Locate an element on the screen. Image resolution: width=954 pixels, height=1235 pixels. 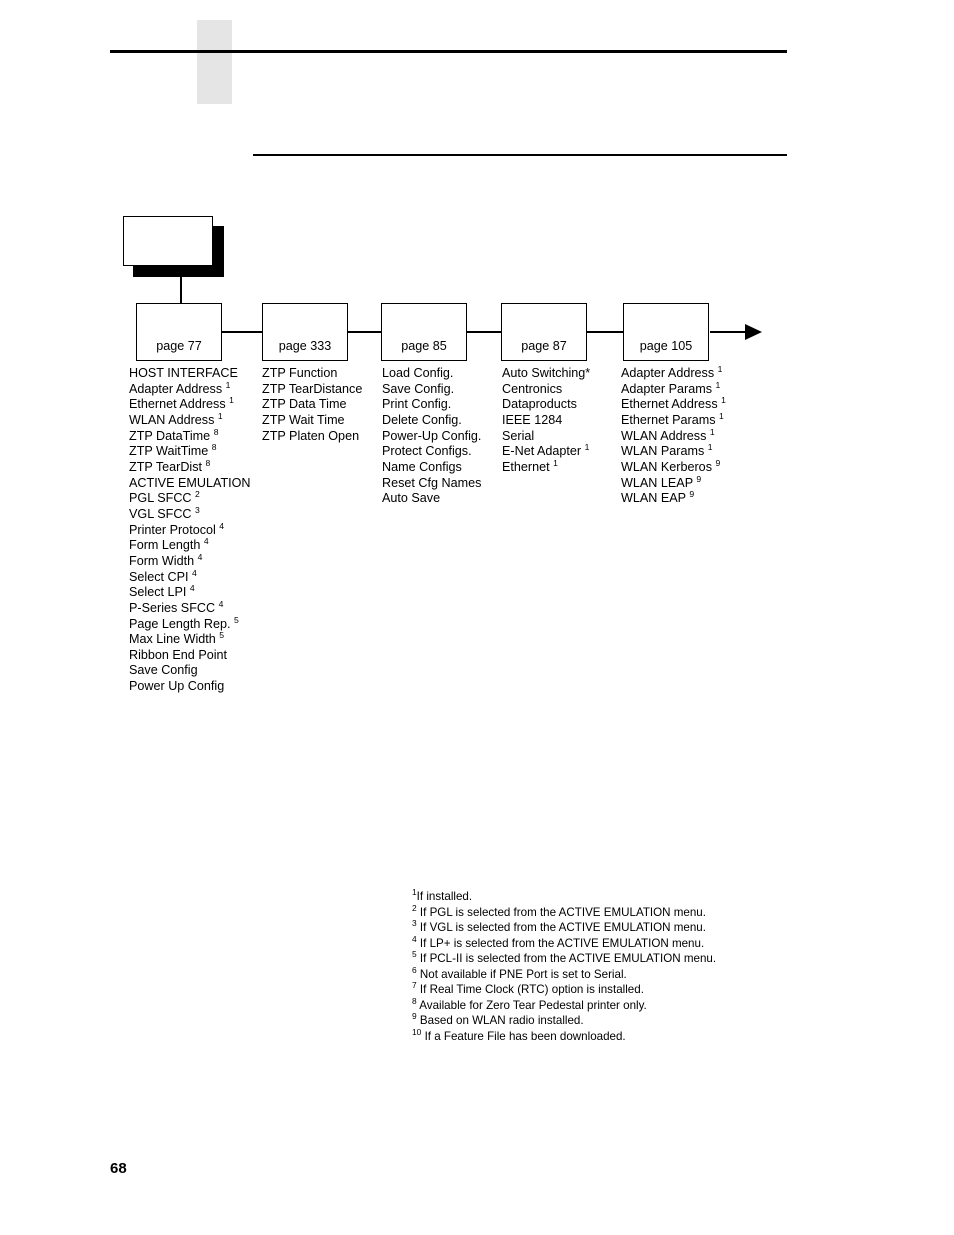
footnote-marker: 2 is located at coordinates (414, 907).